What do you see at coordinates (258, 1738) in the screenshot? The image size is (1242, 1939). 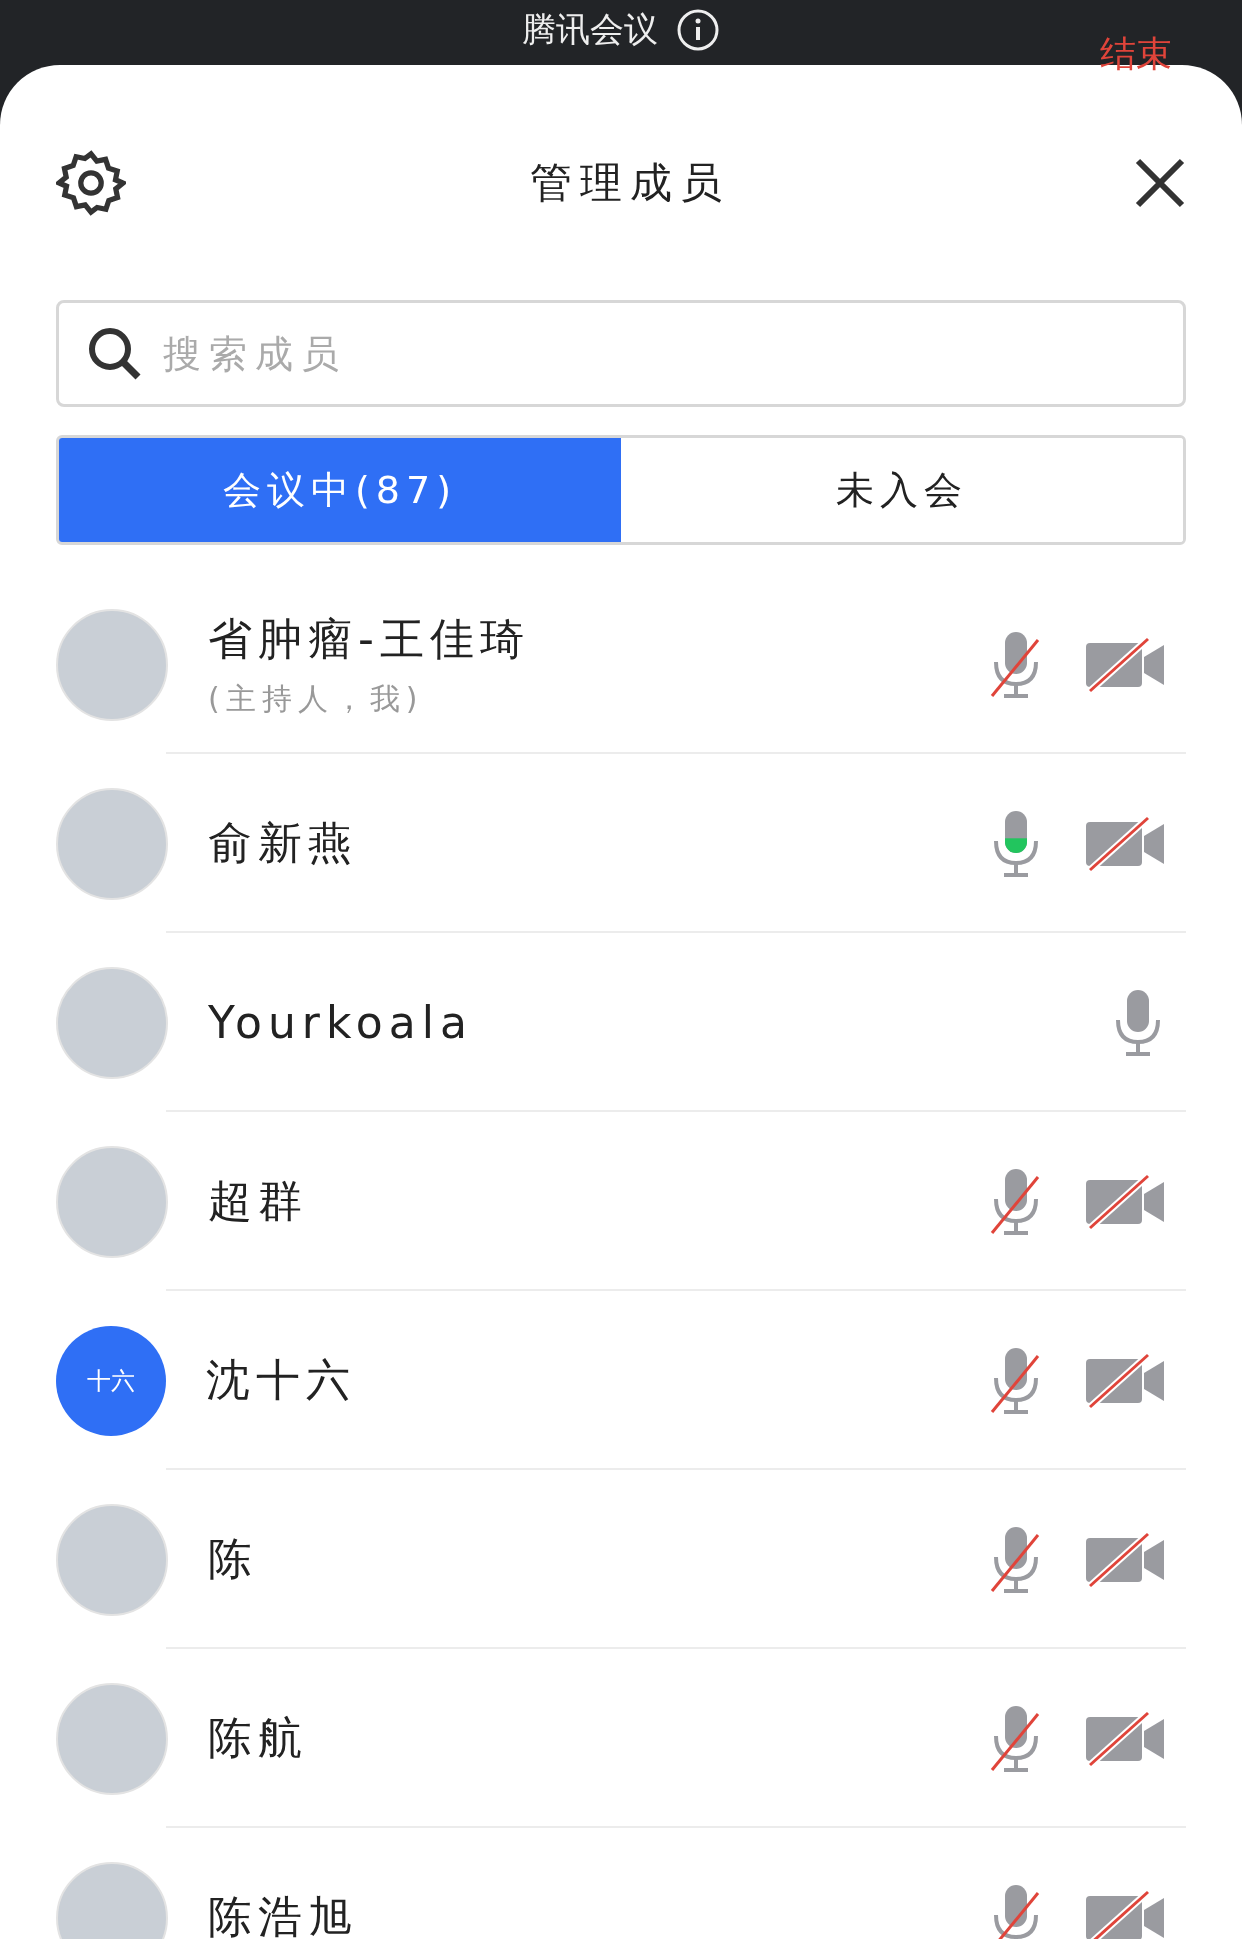 I see `member-name: 陈航` at bounding box center [258, 1738].